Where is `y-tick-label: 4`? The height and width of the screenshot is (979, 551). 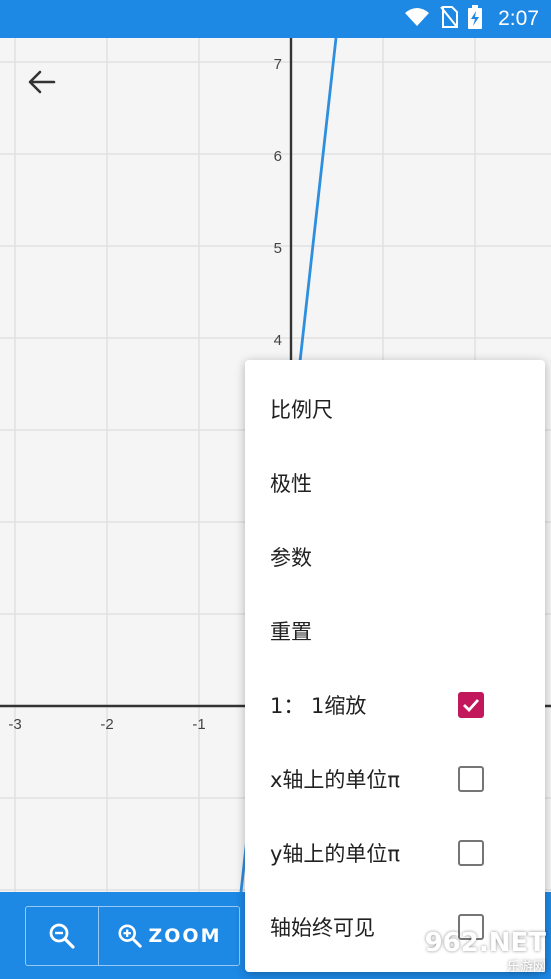 y-tick-label: 4 is located at coordinates (278, 340).